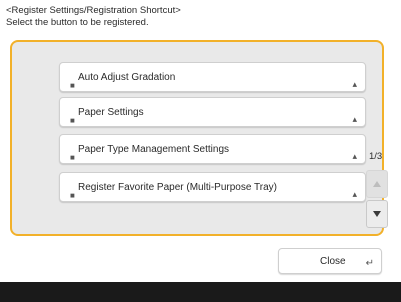 This screenshot has width=401, height=302. I want to click on option-label: Paper Settings, so click(111, 112).